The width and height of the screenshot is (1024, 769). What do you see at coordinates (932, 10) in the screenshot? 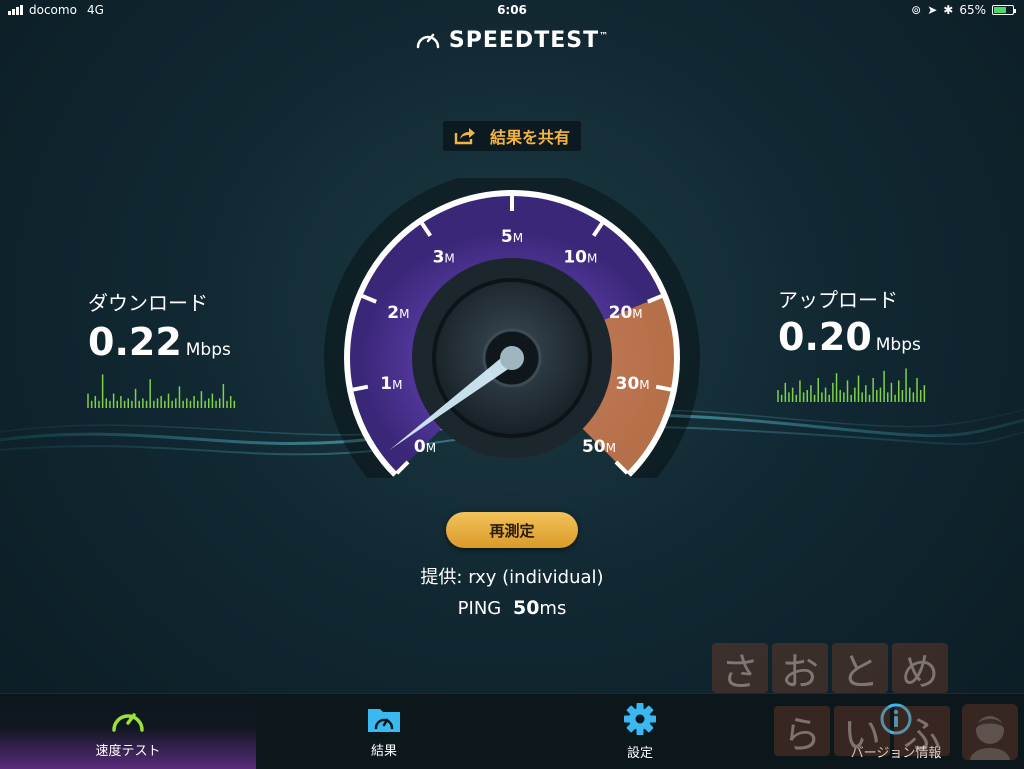
I see `location-icon: ➤` at bounding box center [932, 10].